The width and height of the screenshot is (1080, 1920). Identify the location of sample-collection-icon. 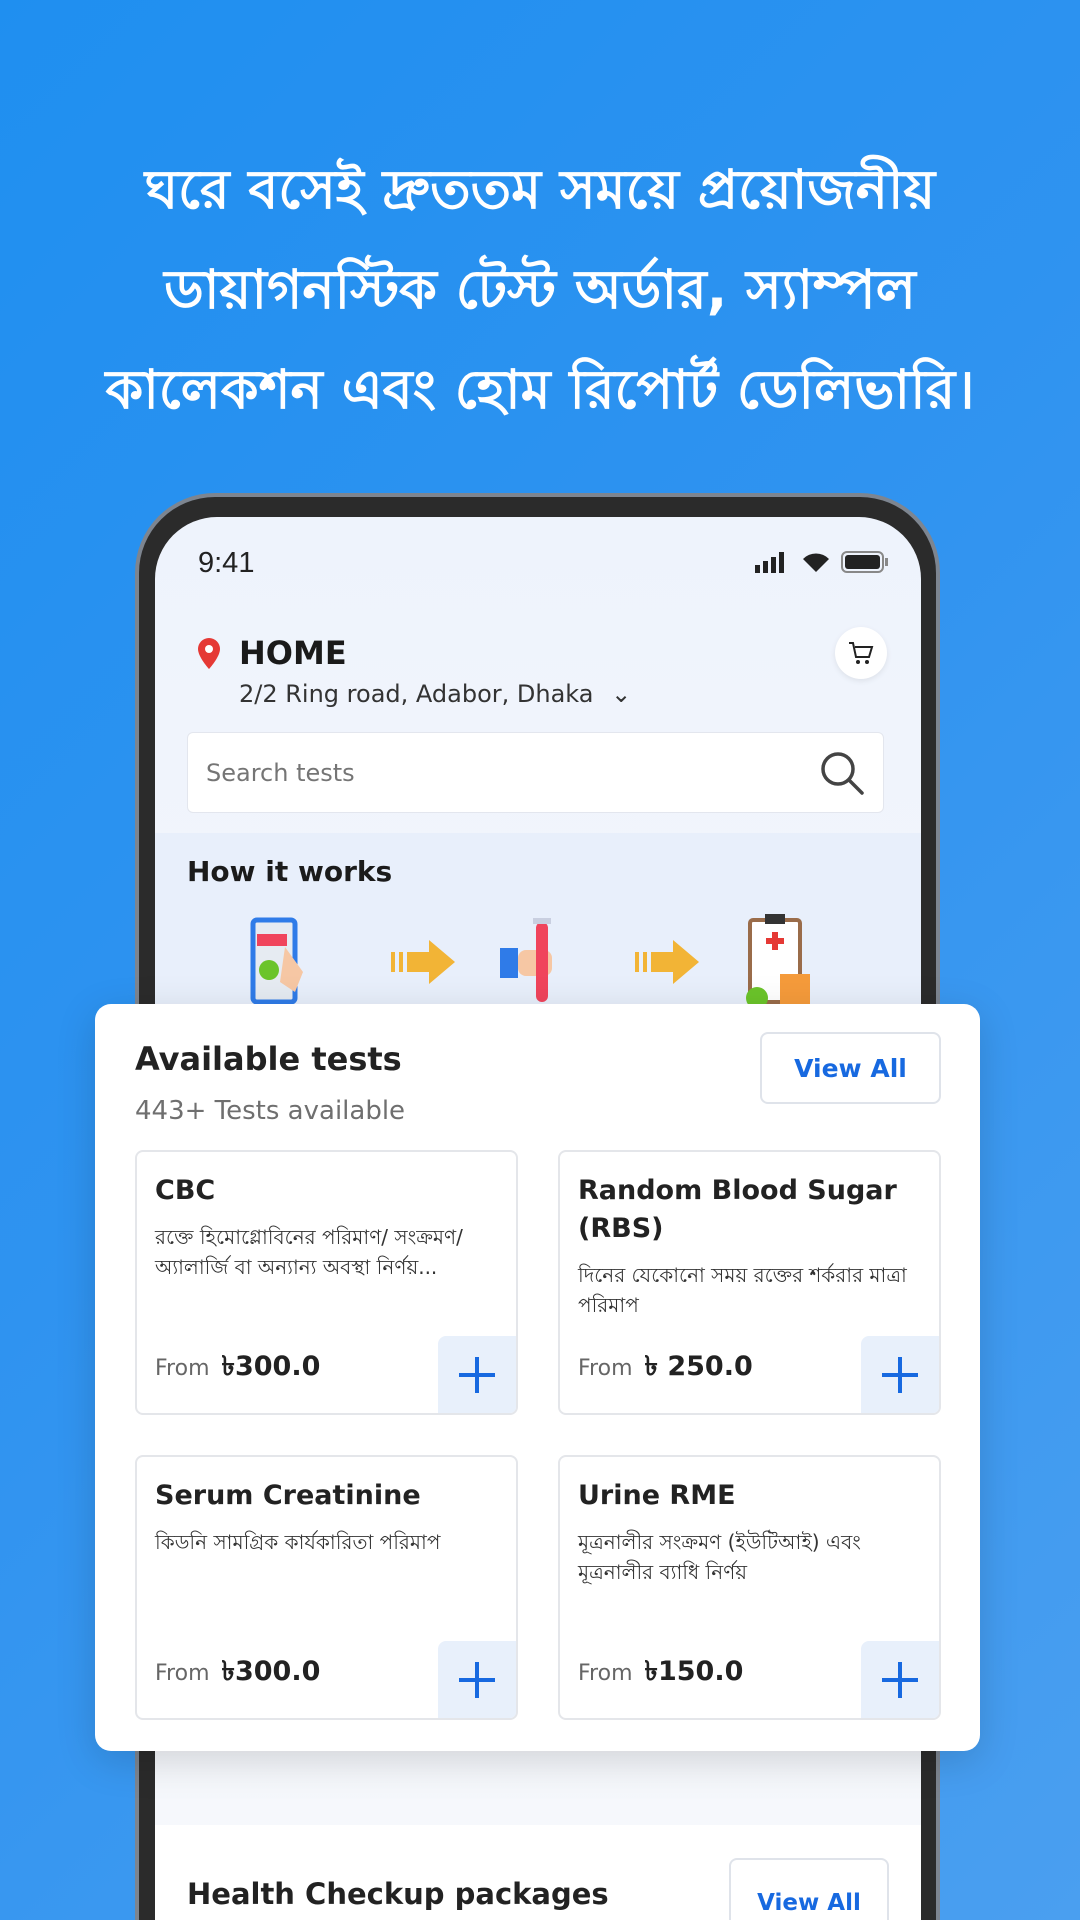
(526, 960).